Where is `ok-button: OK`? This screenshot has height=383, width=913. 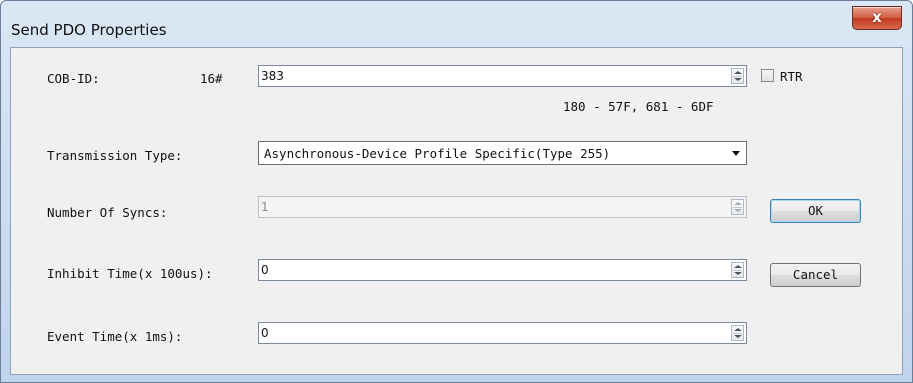 ok-button: OK is located at coordinates (815, 211).